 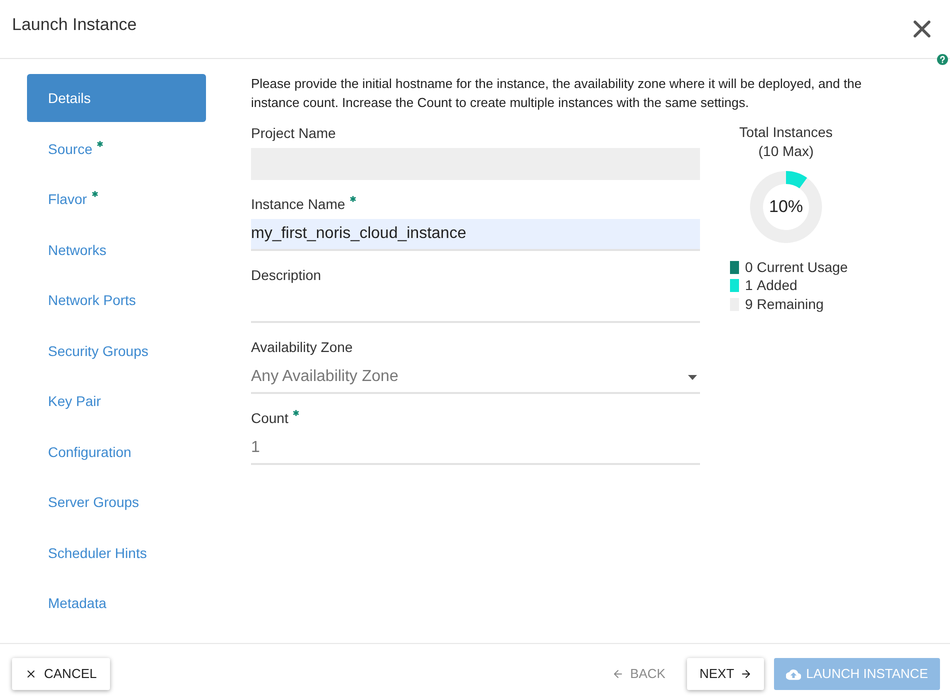 What do you see at coordinates (116, 603) in the screenshot?
I see `sidebar-tab: Metadata` at bounding box center [116, 603].